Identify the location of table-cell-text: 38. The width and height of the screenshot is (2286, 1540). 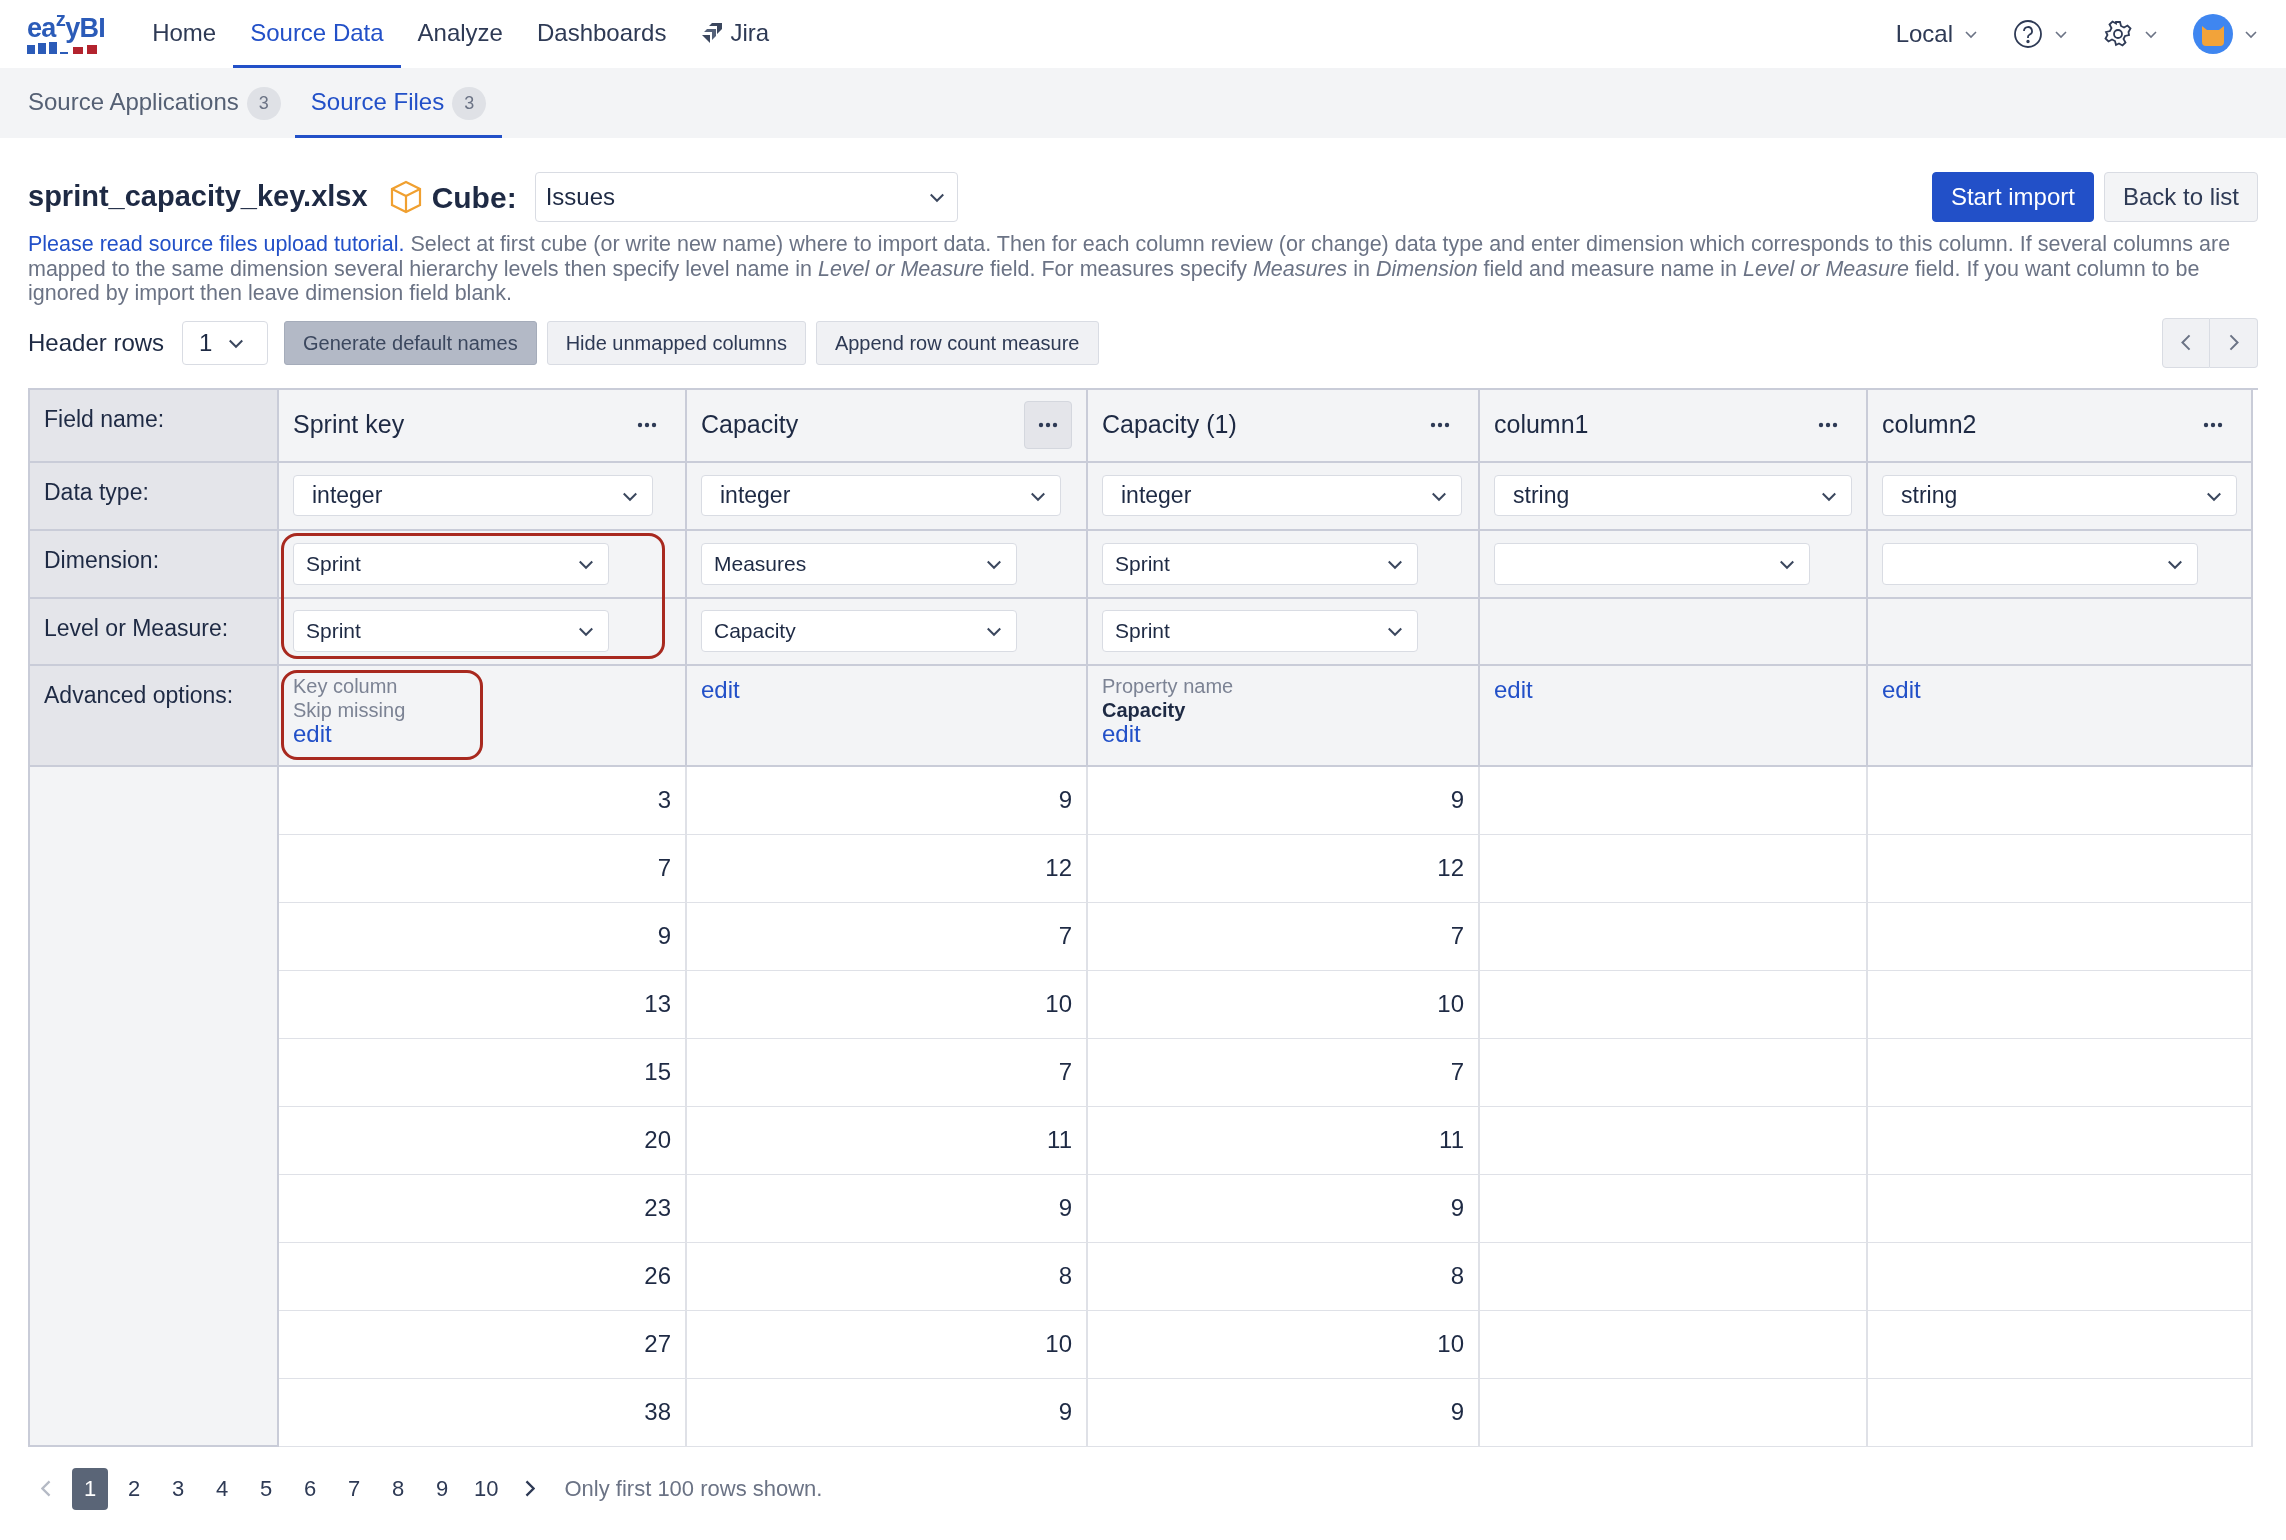
(657, 1412).